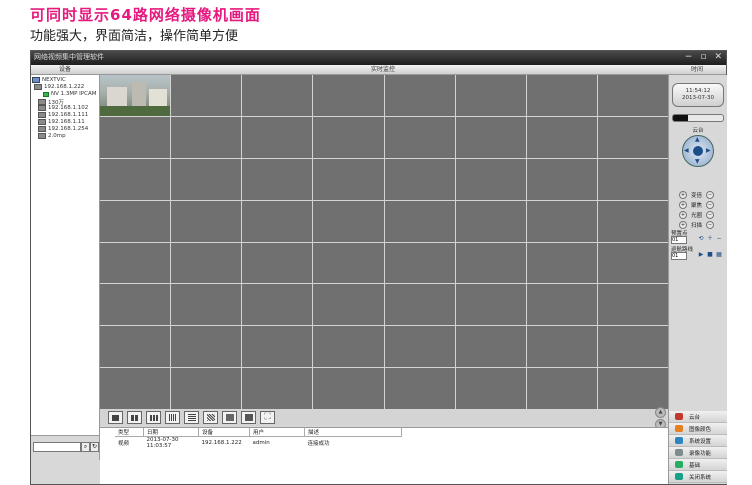  Describe the element at coordinates (63, 108) in the screenshot. I see `tree-node: 192.168.1.102` at that location.